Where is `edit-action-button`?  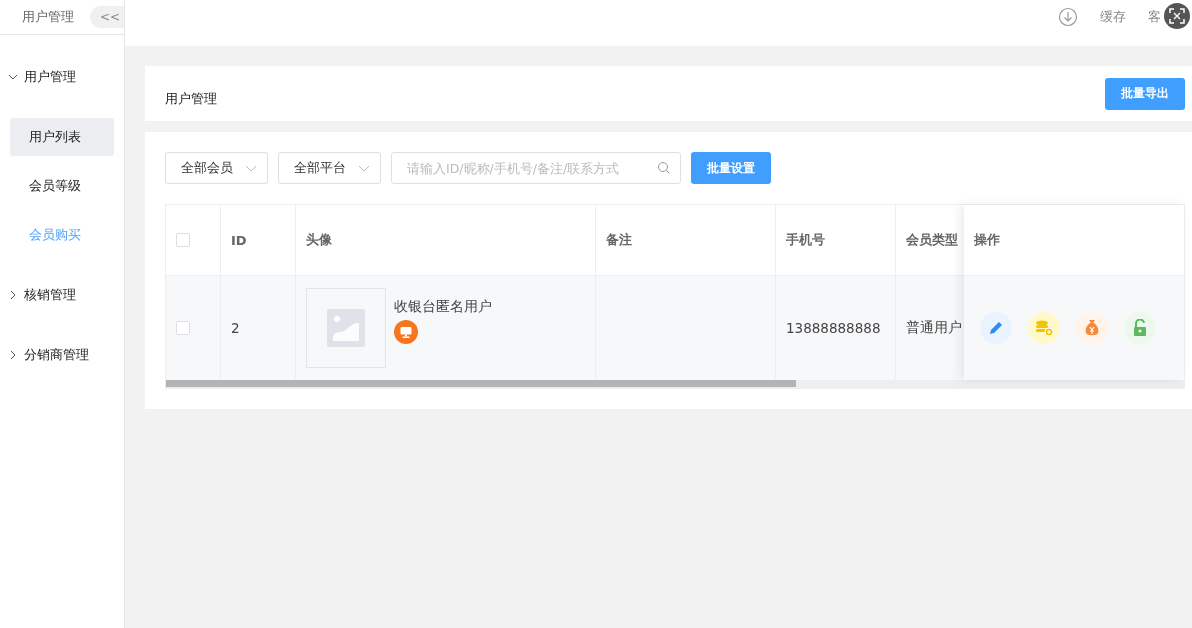
edit-action-button is located at coordinates (996, 328).